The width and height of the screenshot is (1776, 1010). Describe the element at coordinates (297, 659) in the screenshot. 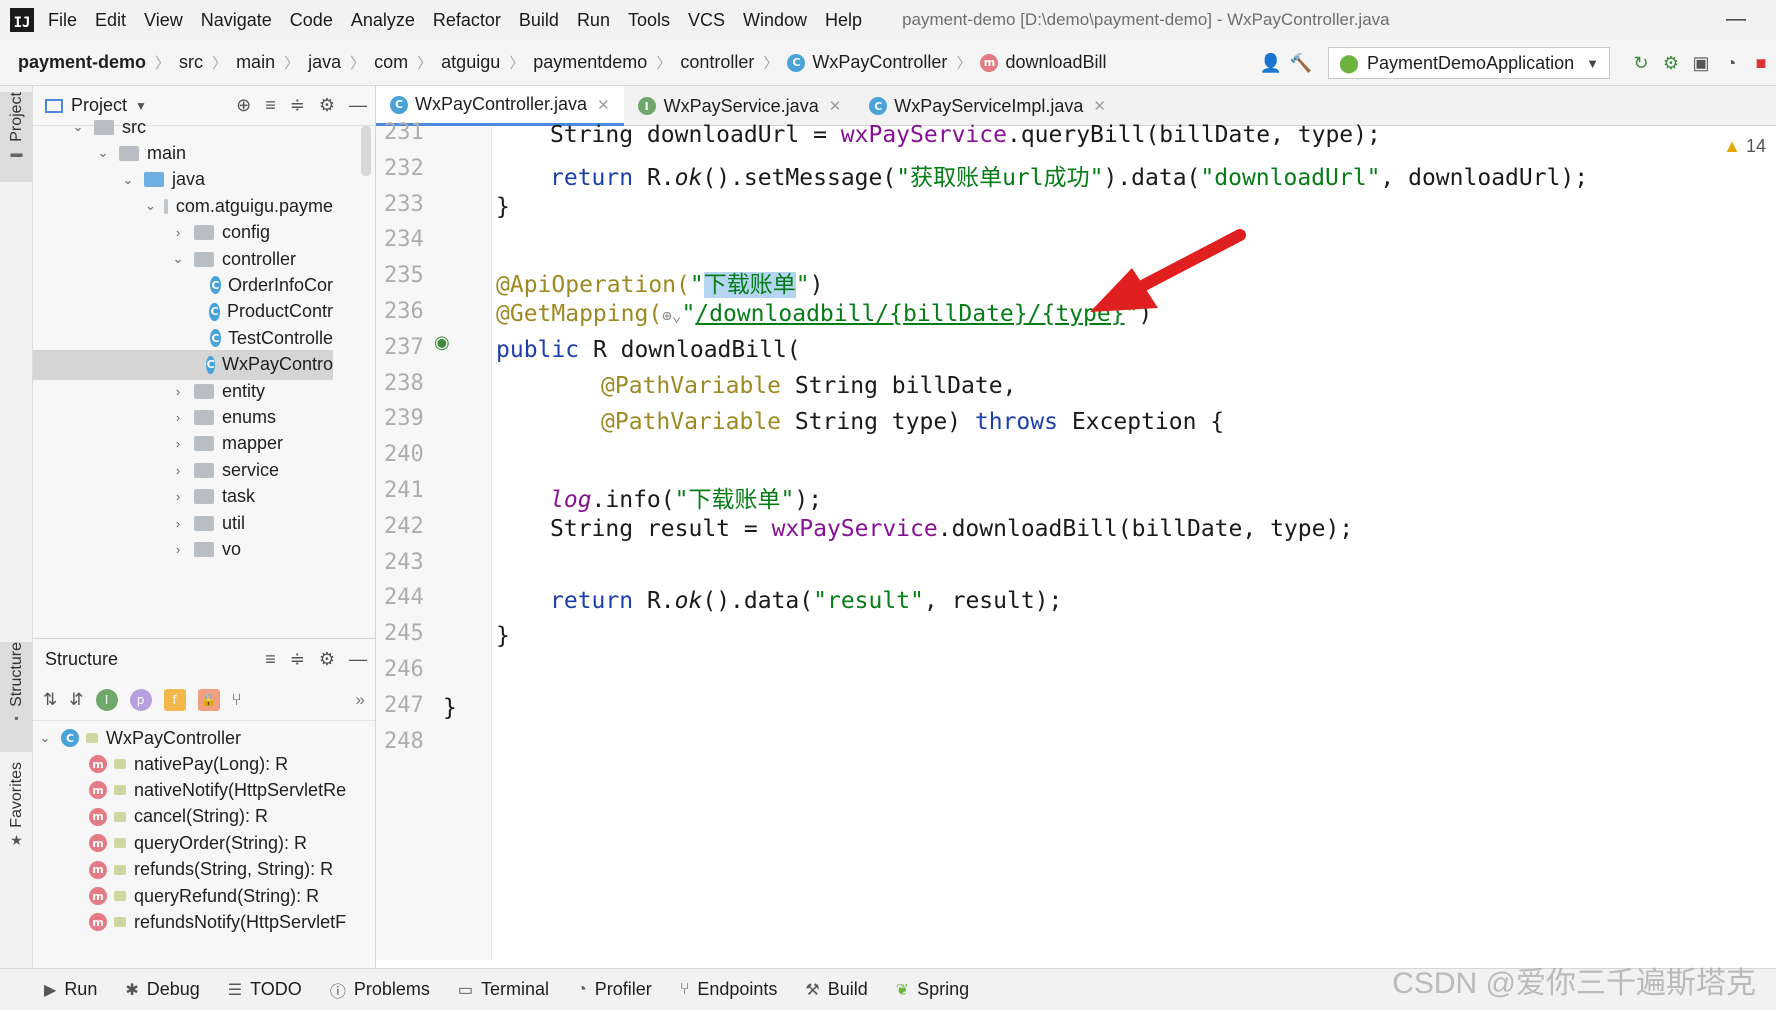

I see `expand-all-icon: ≑` at that location.